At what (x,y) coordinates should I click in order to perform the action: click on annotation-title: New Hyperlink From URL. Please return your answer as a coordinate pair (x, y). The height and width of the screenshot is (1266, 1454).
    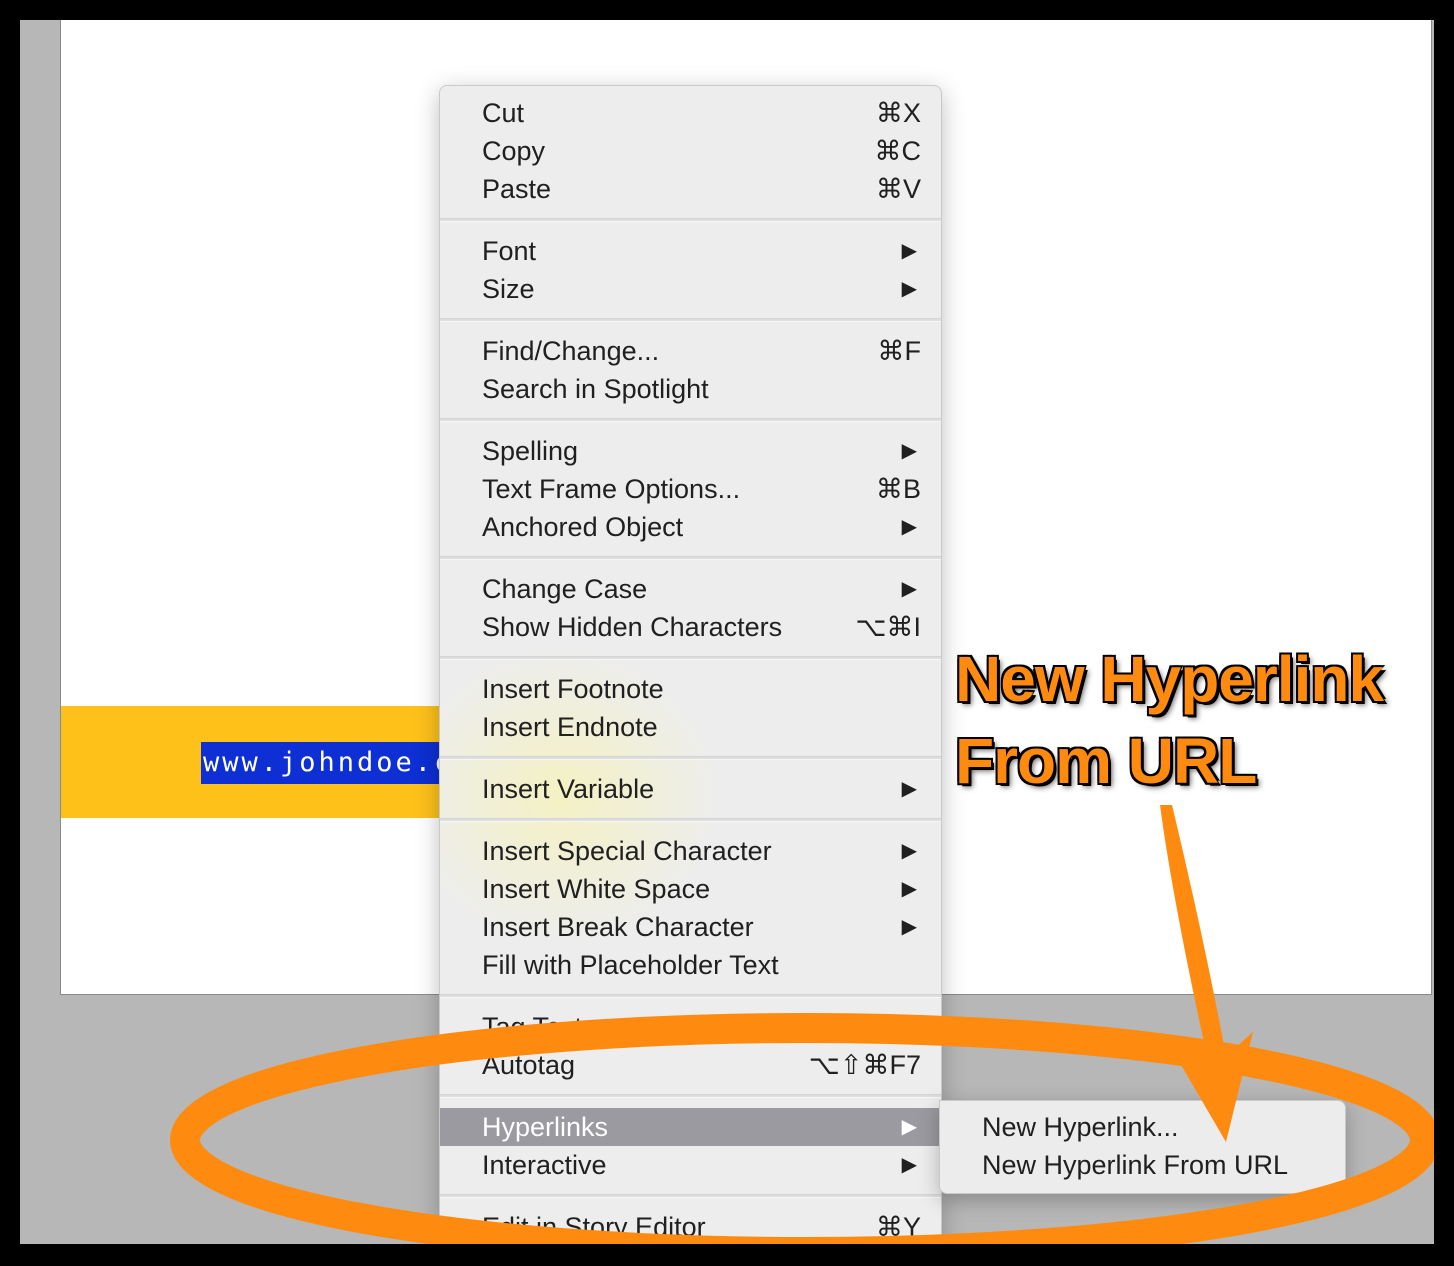
    Looking at the image, I should click on (1190, 720).